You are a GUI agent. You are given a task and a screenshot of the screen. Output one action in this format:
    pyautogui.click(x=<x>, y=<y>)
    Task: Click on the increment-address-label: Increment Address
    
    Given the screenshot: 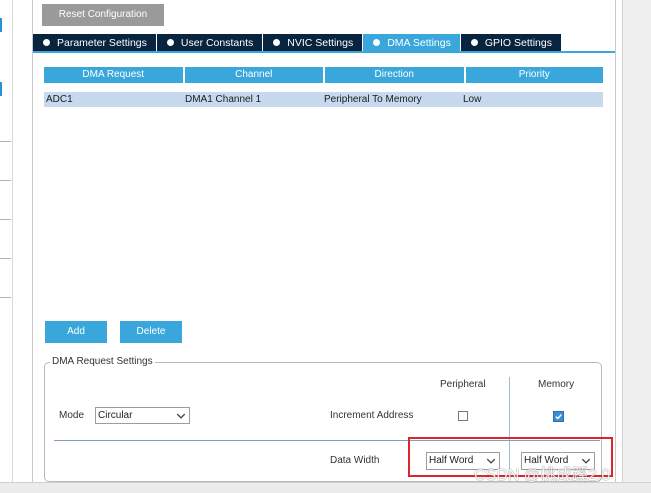 What is the action you would take?
    pyautogui.click(x=372, y=415)
    